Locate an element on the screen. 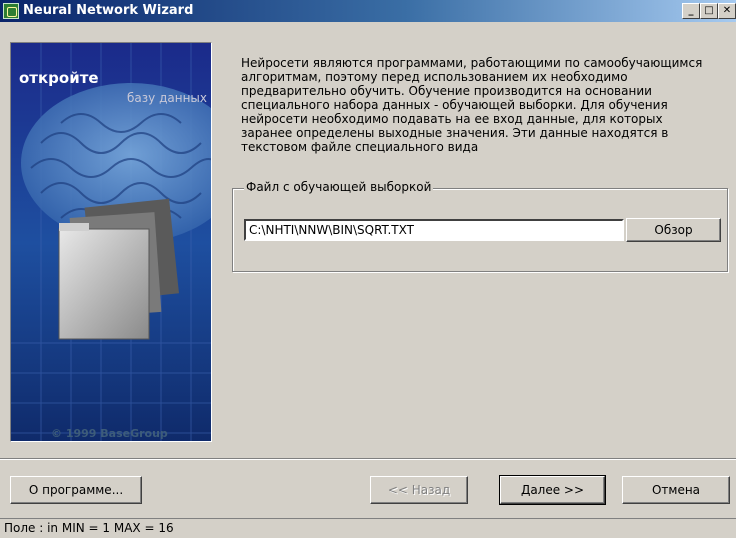  maximize-button: □ is located at coordinates (709, 11).